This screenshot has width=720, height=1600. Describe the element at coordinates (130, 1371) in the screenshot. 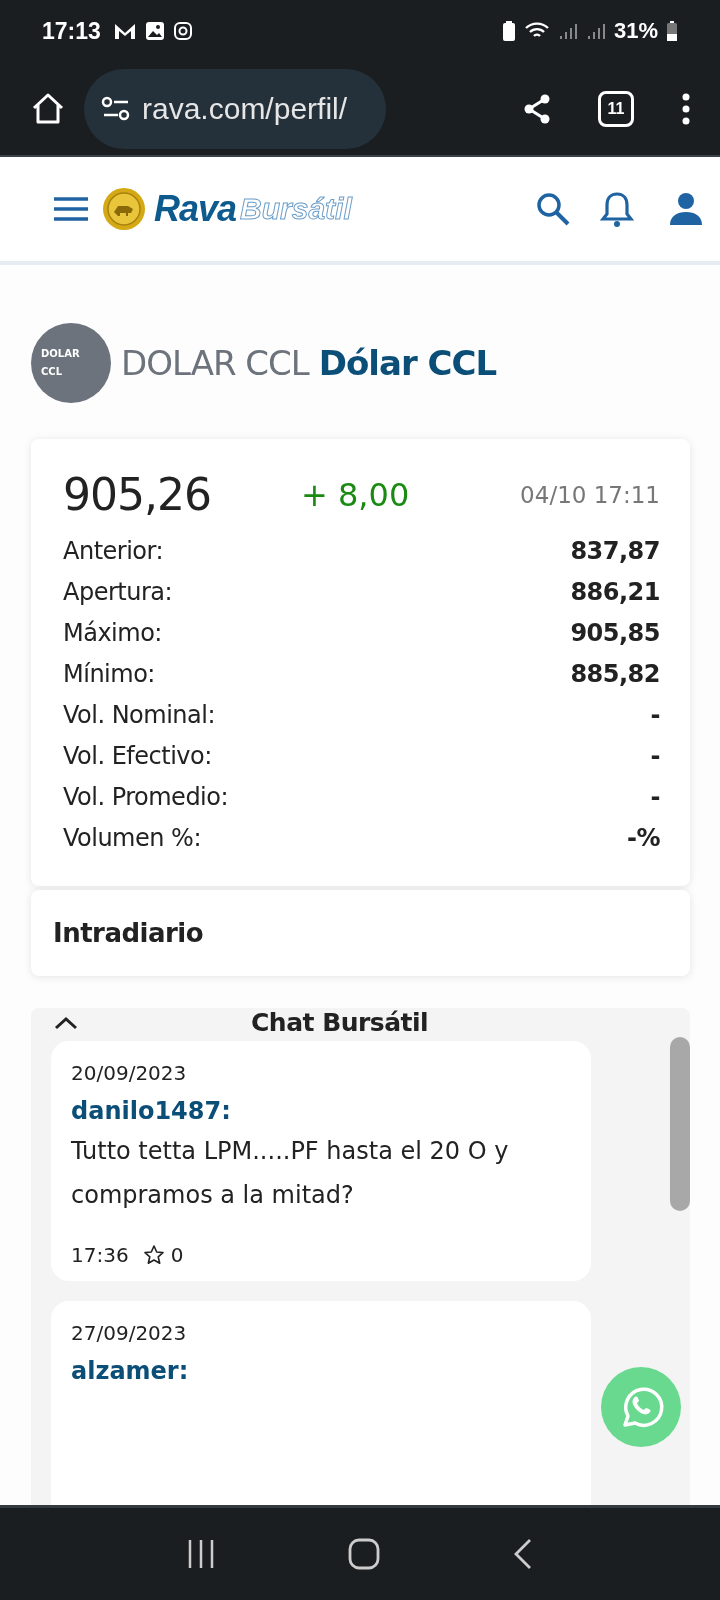

I see `message-username: alzamer:` at that location.